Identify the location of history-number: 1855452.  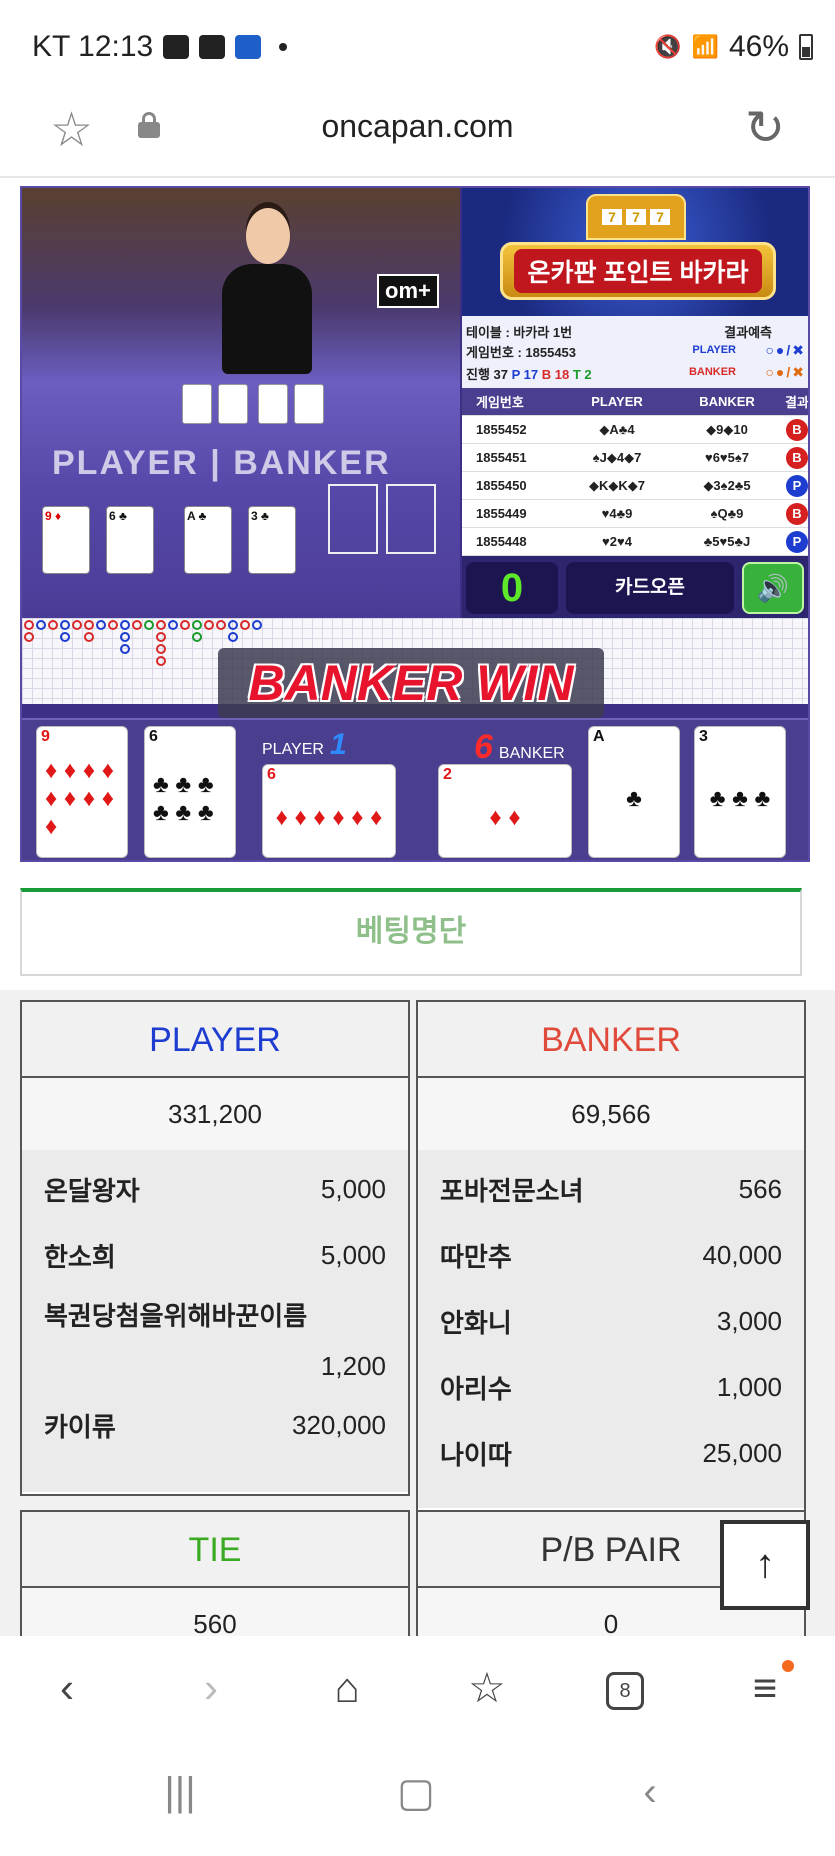
(501, 429).